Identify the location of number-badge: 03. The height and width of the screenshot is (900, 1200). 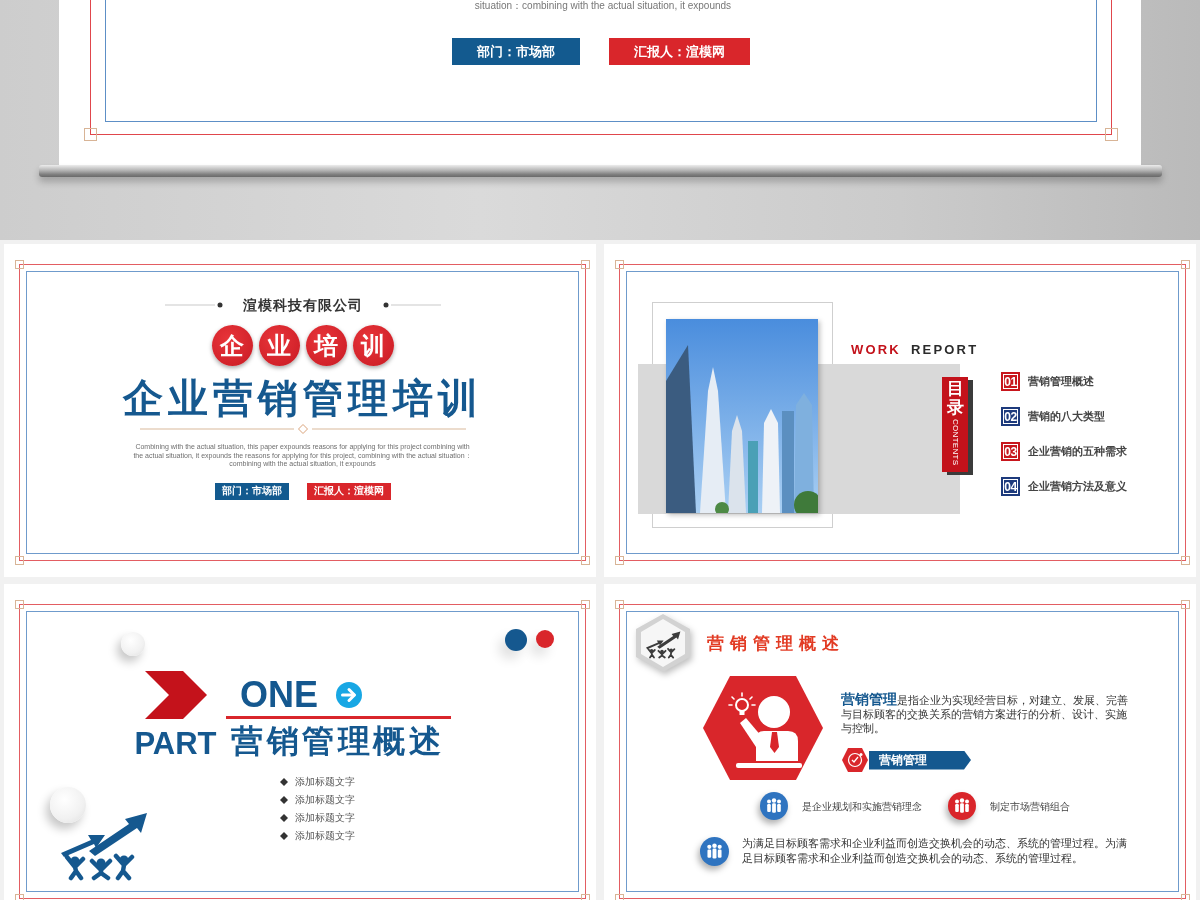
(1010, 451).